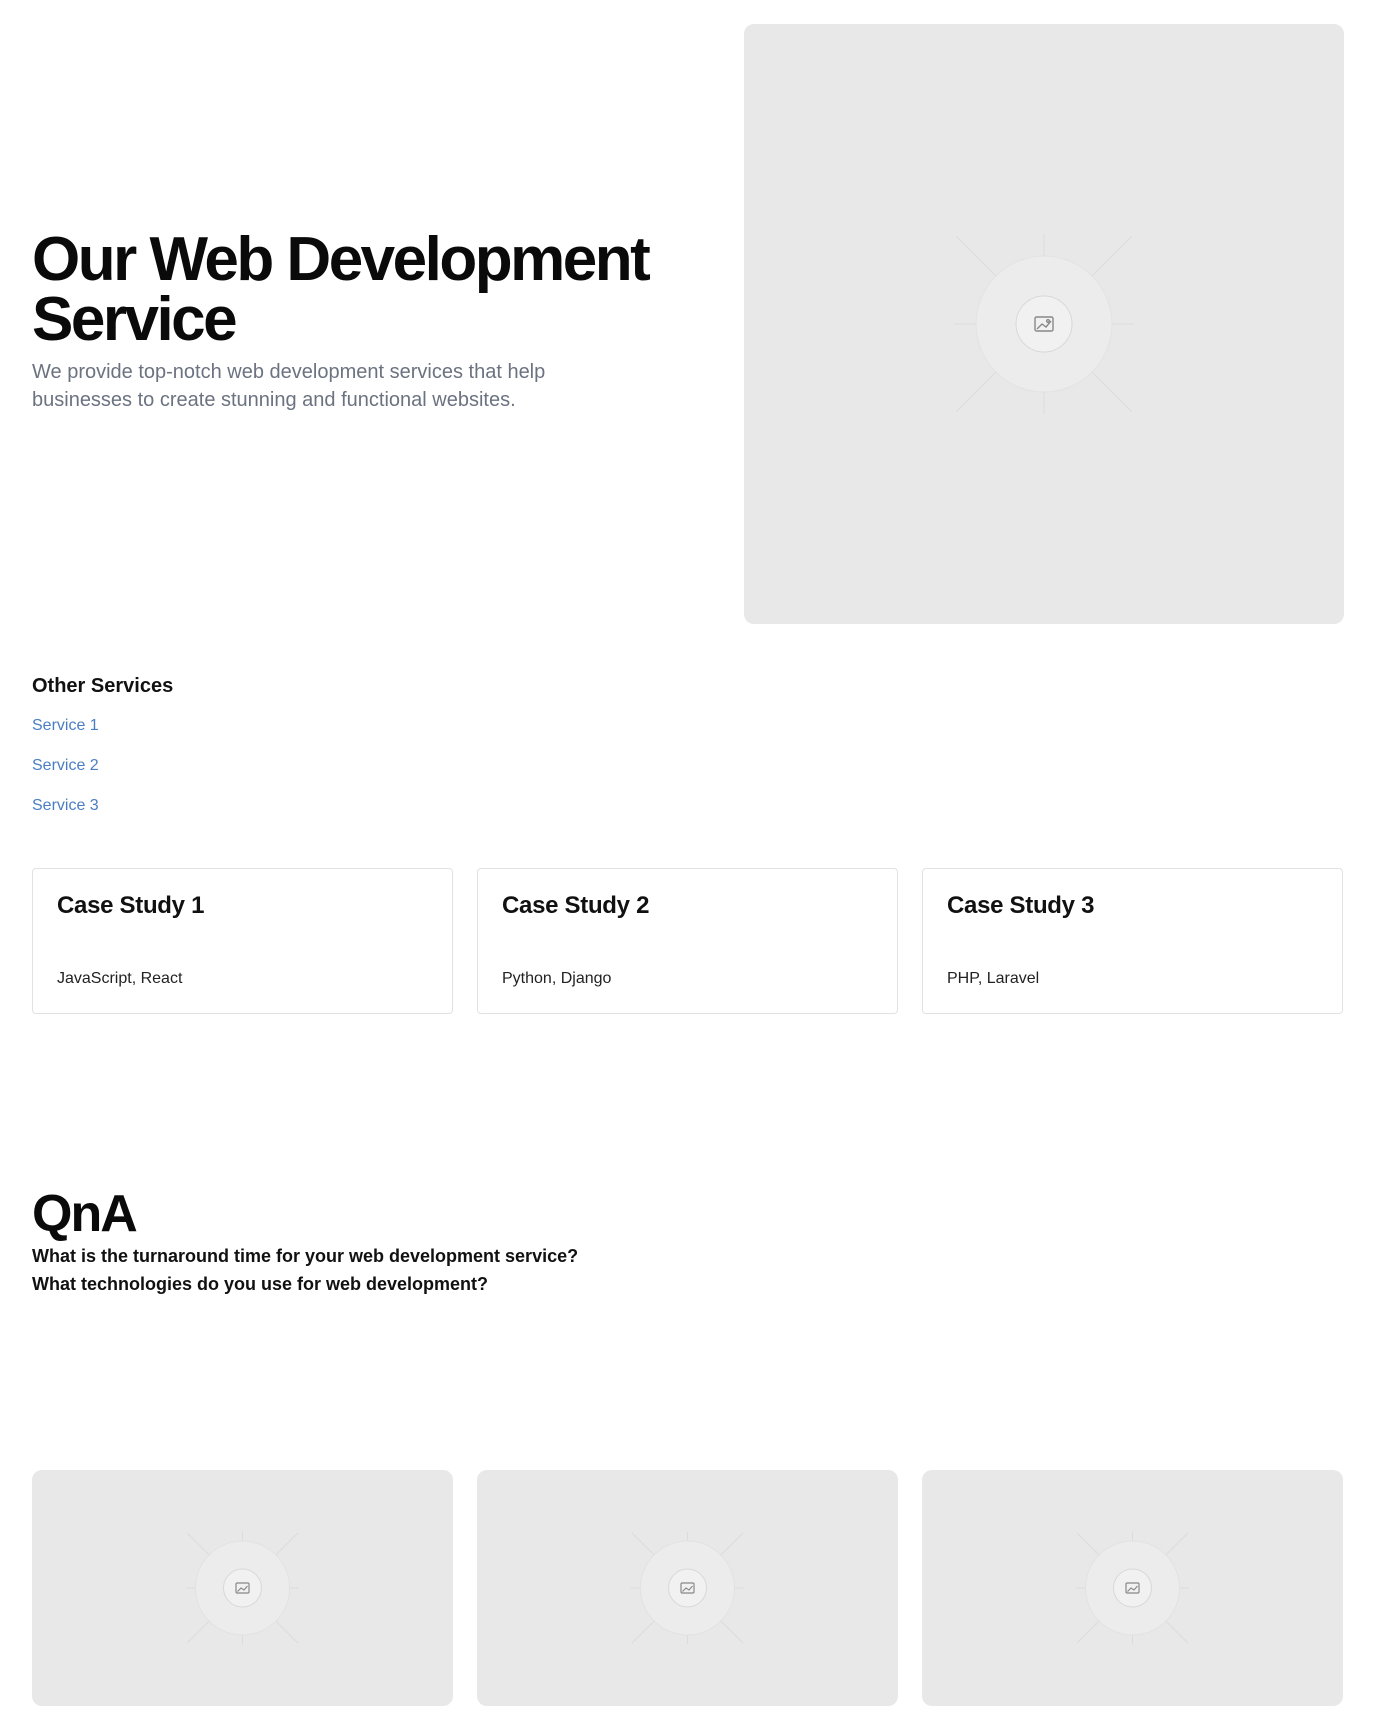 The width and height of the screenshot is (1376, 1731). I want to click on case-study-tech: PHP, Laravel, so click(993, 978).